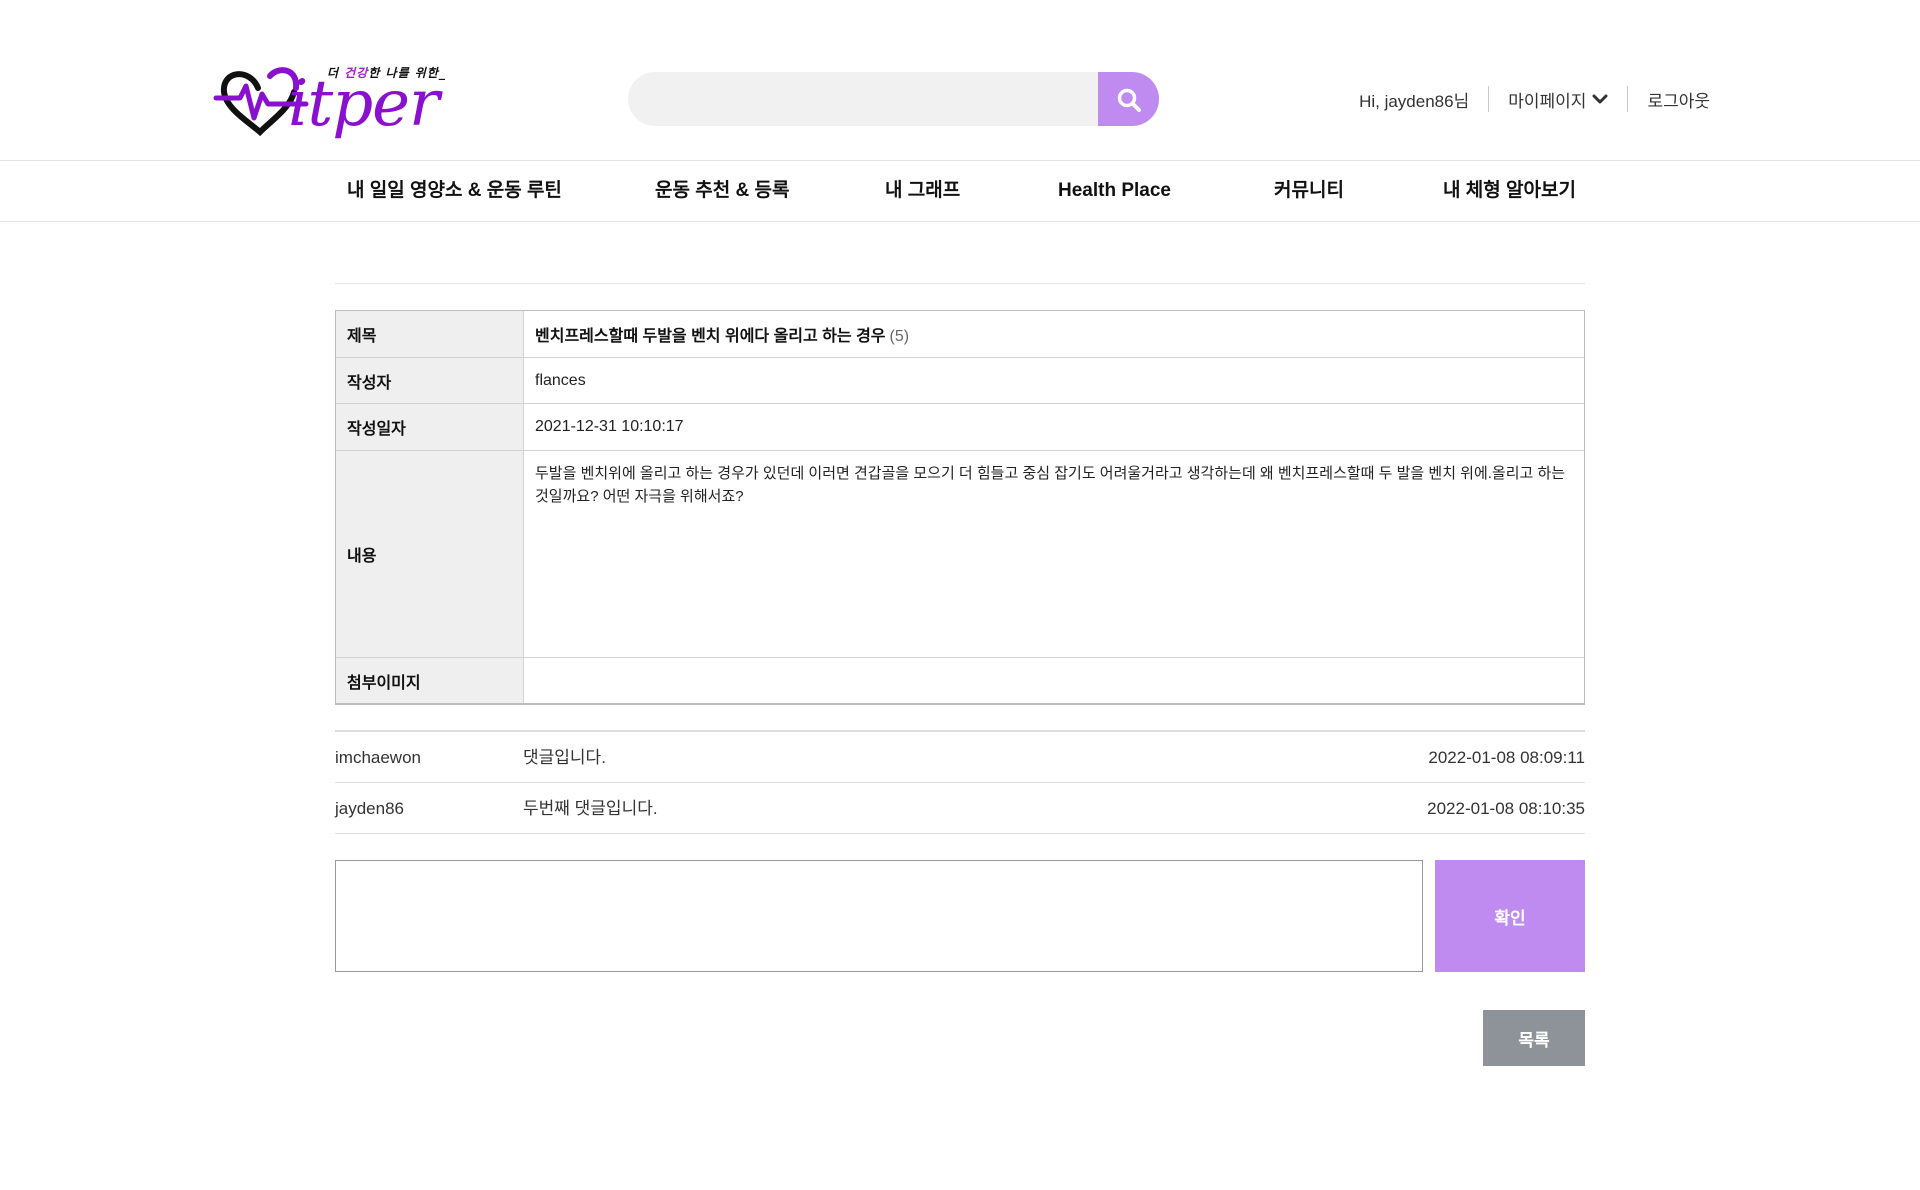  What do you see at coordinates (429, 427) in the screenshot?
I see `post-date-label: 작성일자` at bounding box center [429, 427].